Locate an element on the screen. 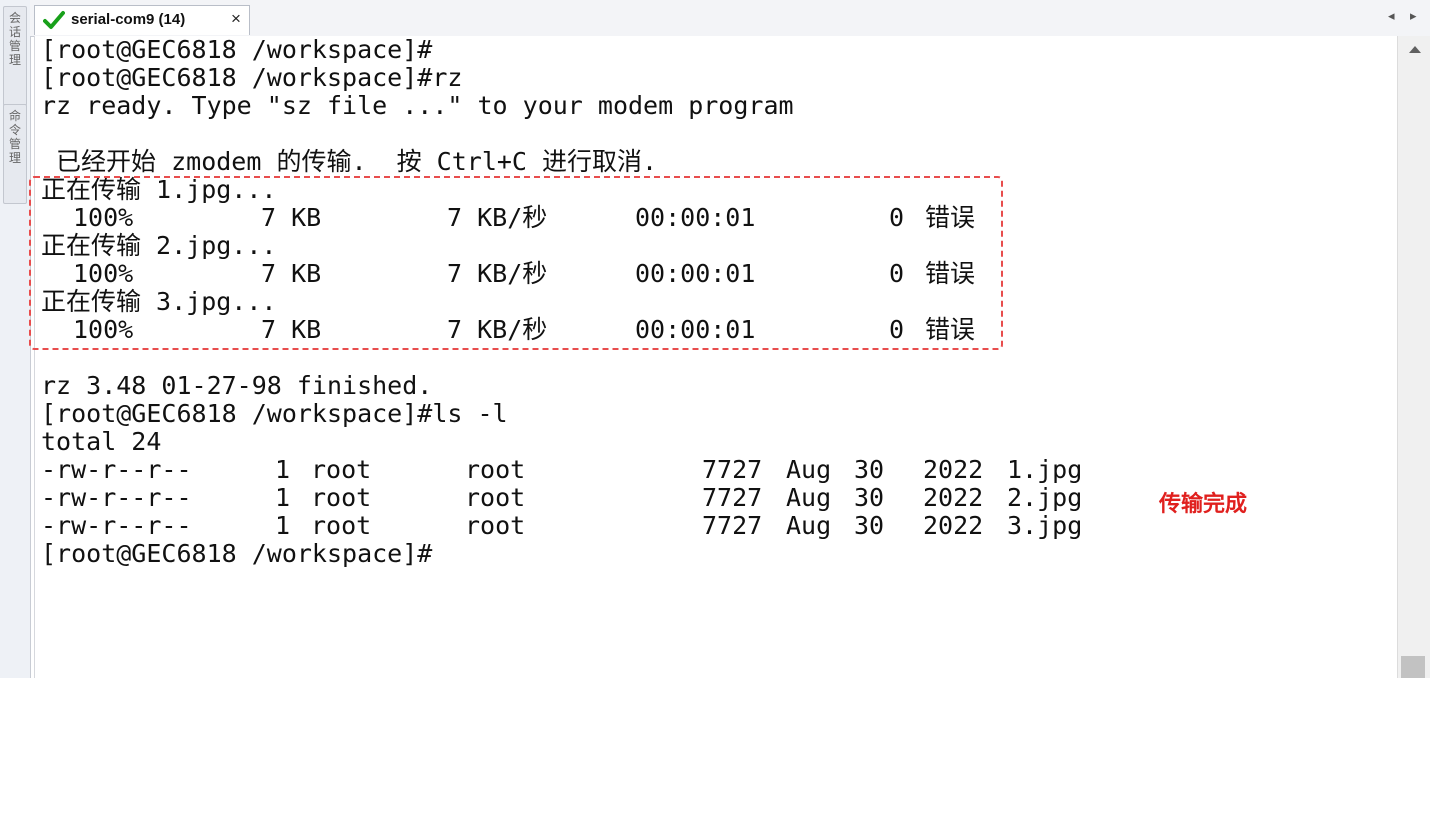 The height and width of the screenshot is (820, 1430). session-manager-tab: 会 话 管 理 is located at coordinates (15, 56).